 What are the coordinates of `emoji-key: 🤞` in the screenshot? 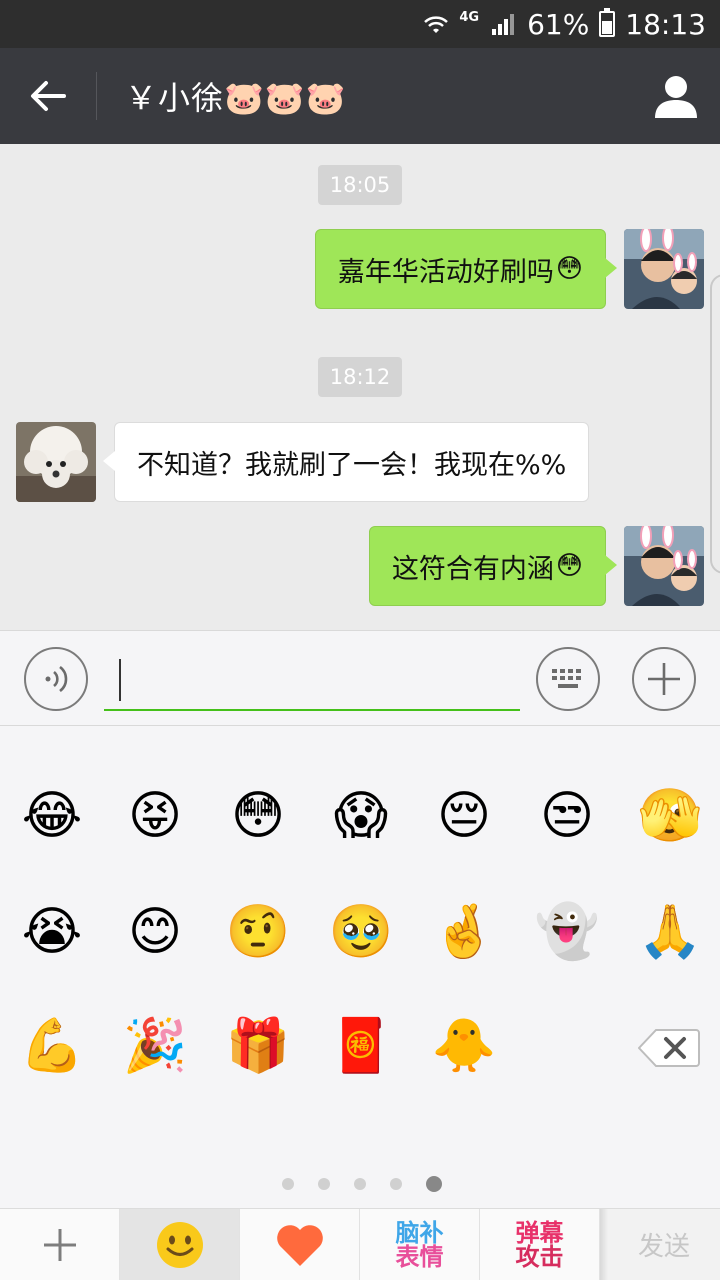 It's located at (464, 932).